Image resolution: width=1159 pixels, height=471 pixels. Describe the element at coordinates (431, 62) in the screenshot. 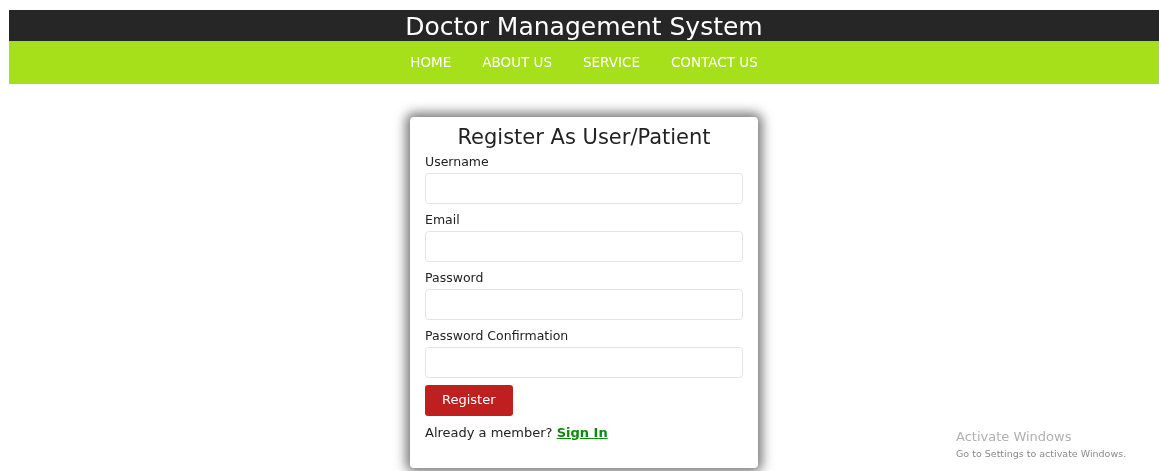

I see `nav-link: HOME` at that location.